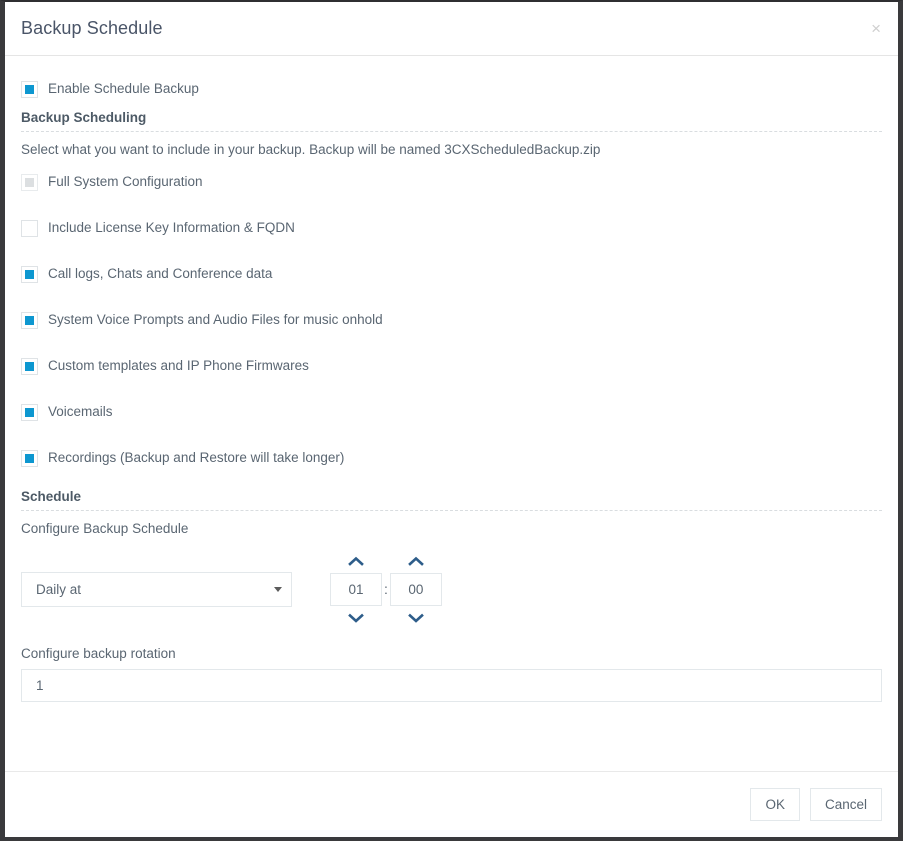 The height and width of the screenshot is (841, 903). I want to click on chevron-down-icon-hour, so click(356, 618).